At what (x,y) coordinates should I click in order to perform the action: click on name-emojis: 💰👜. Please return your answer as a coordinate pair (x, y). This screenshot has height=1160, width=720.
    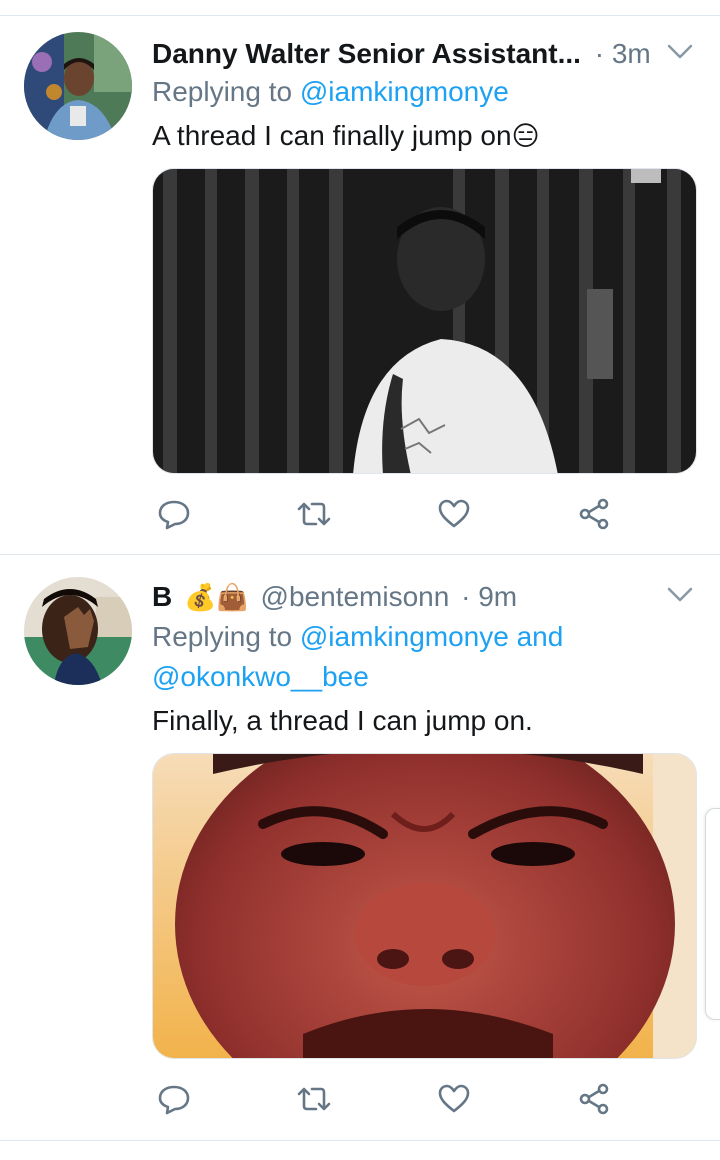
    Looking at the image, I should click on (216, 597).